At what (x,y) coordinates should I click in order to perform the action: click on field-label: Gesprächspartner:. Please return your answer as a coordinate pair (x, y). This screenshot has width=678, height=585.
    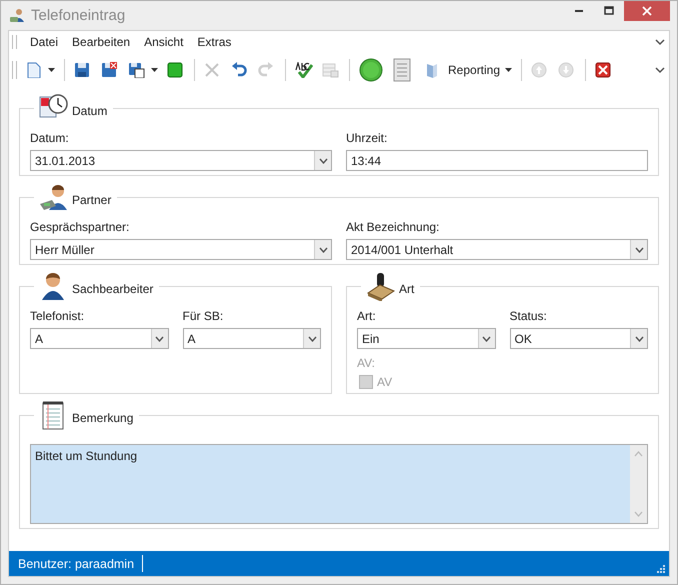
    Looking at the image, I should click on (80, 227).